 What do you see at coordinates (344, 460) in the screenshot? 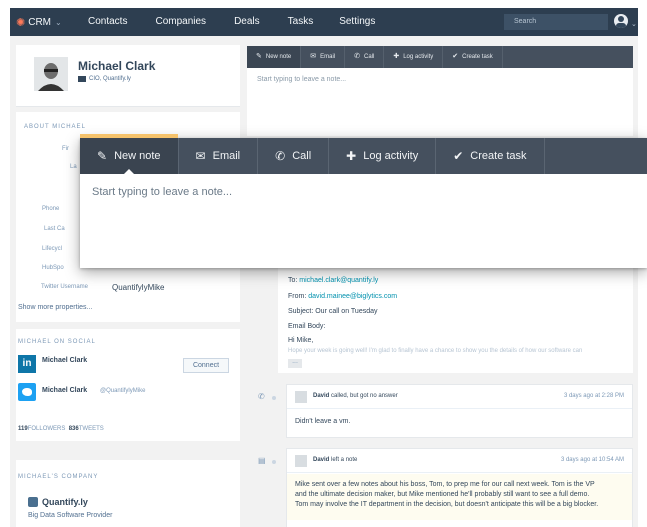
I see `actor-action: left a note` at bounding box center [344, 460].